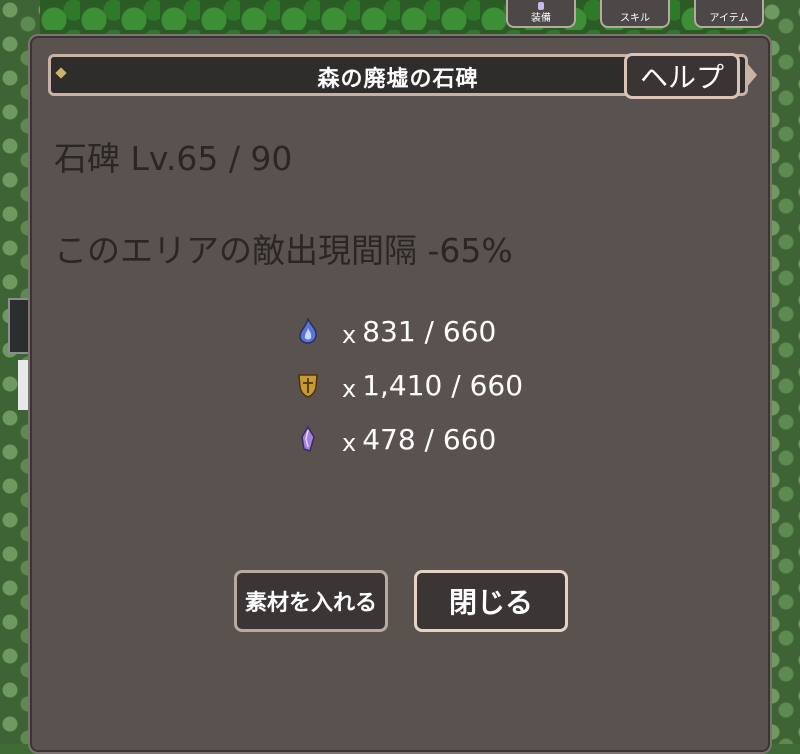 This screenshot has width=800, height=754. What do you see at coordinates (308, 330) in the screenshot?
I see `blue-flame-icon` at bounding box center [308, 330].